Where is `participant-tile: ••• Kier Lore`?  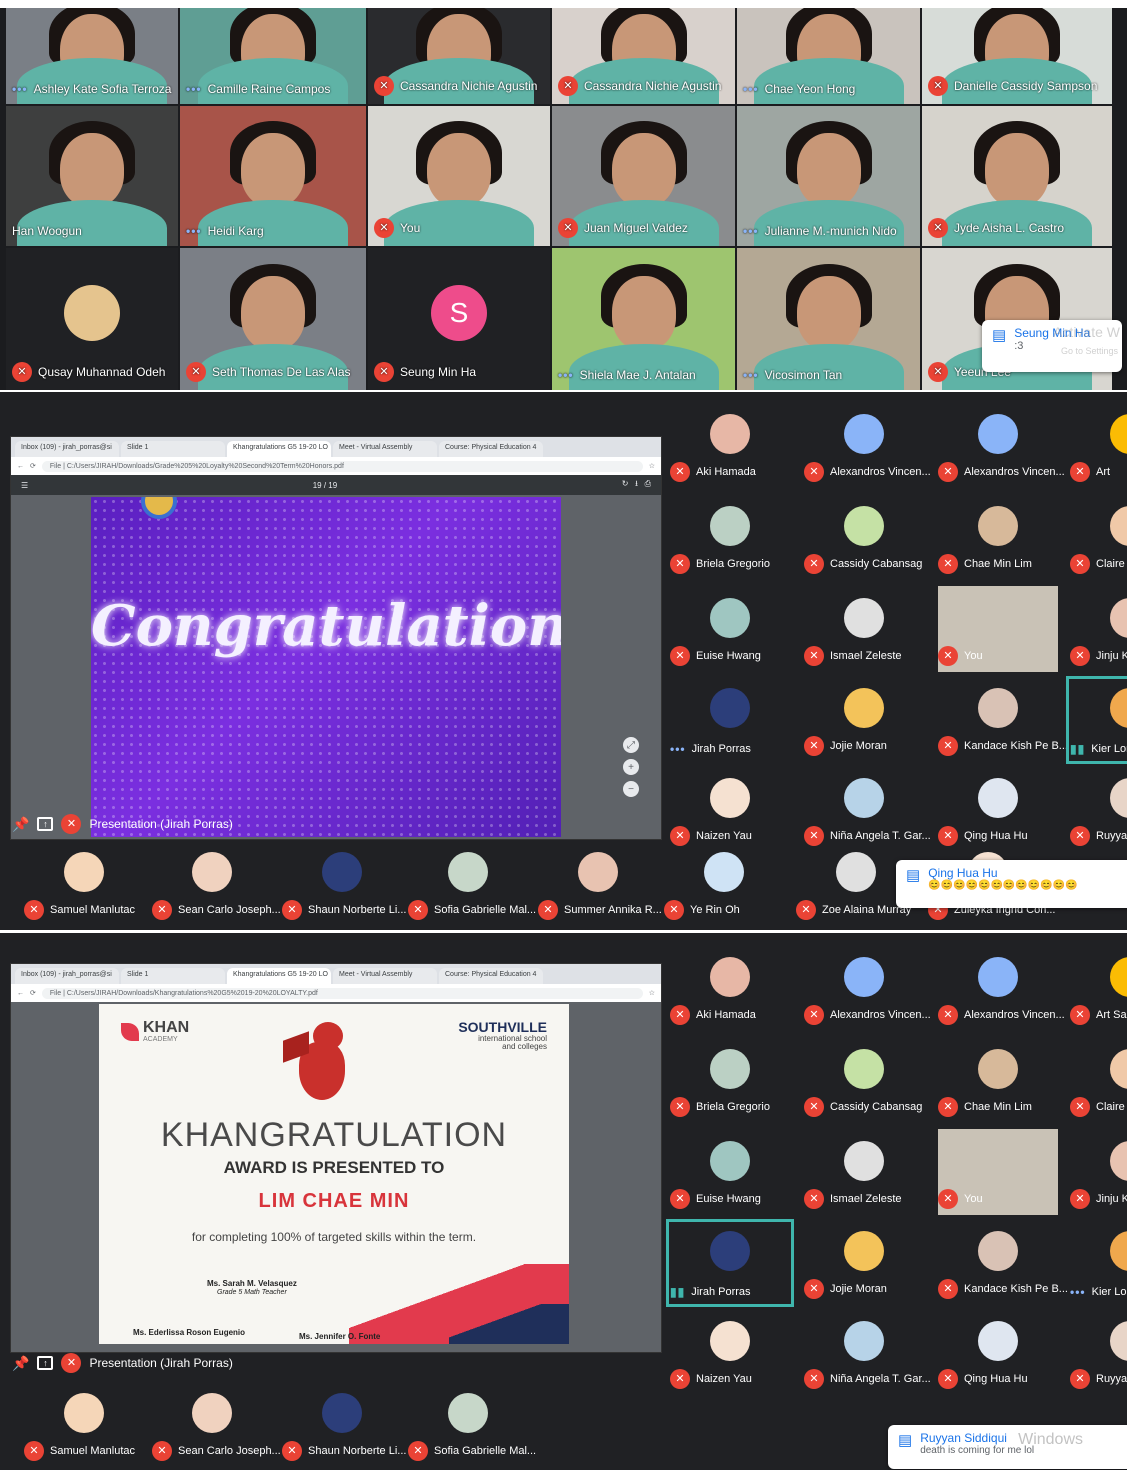 participant-tile: ••• Kier Lore is located at coordinates (1096, 1263).